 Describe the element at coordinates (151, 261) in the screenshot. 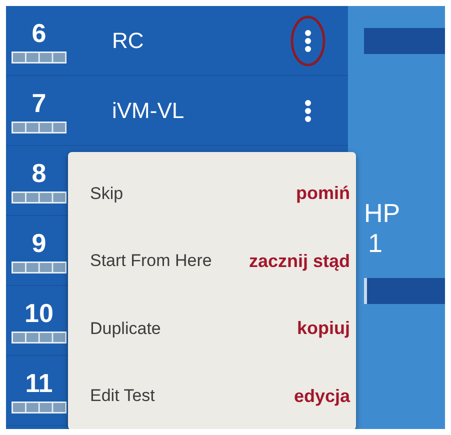

I see `menu-item: Start From Here` at that location.